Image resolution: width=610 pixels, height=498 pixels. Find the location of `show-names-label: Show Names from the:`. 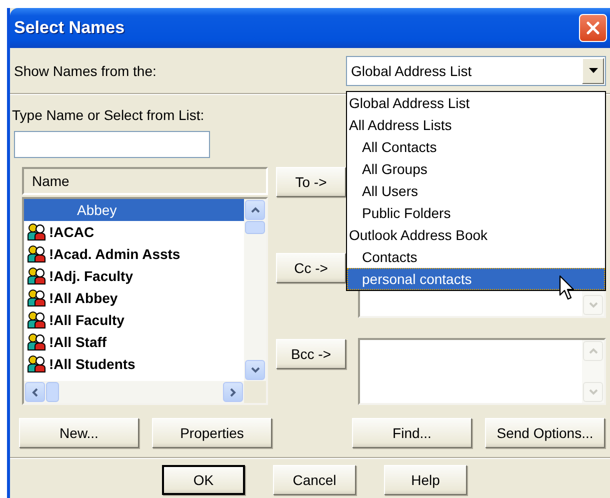

show-names-label: Show Names from the: is located at coordinates (85, 70).